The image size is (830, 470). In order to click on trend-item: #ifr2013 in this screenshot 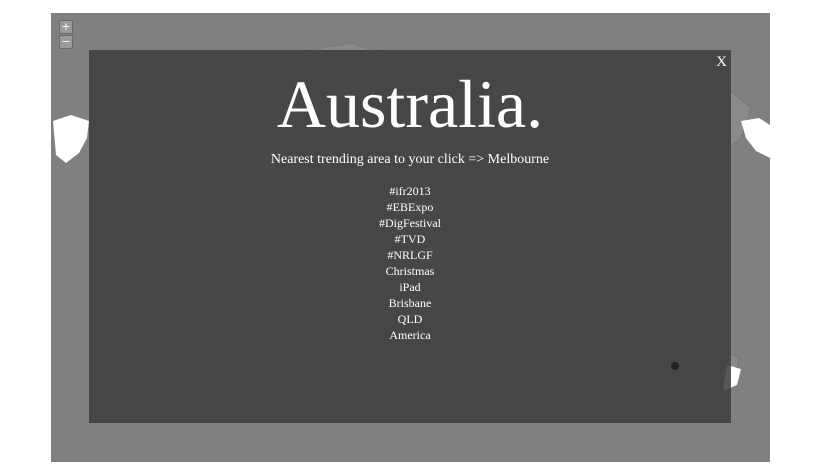, I will do `click(410, 191)`.